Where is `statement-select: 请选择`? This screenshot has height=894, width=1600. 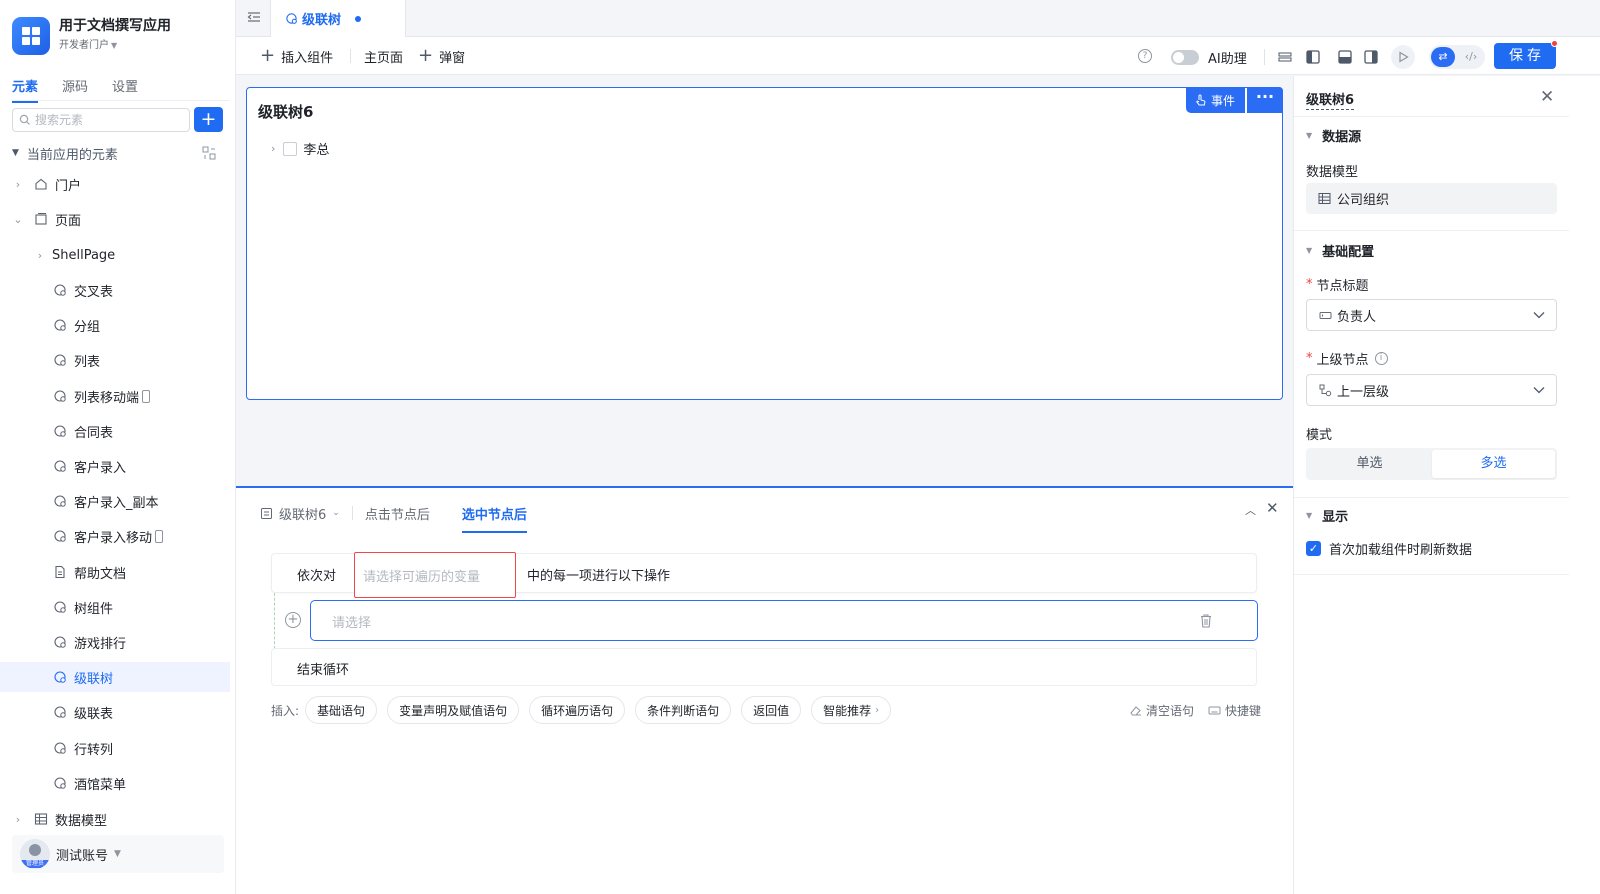 statement-select: 请选择 is located at coordinates (784, 620).